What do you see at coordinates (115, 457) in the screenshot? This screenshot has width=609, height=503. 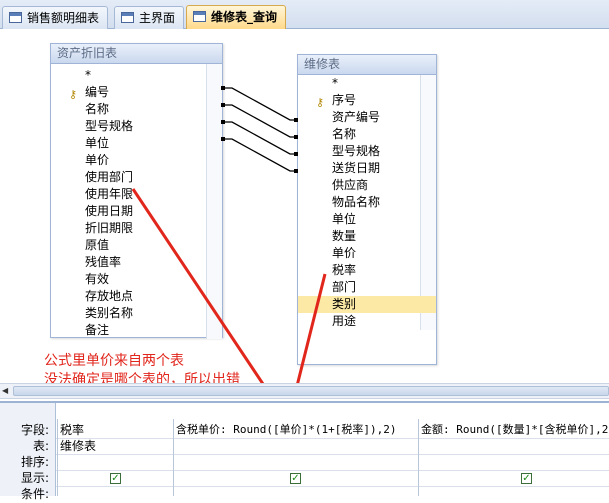 I see `grid-column: 税率 维修表 ✓` at bounding box center [115, 457].